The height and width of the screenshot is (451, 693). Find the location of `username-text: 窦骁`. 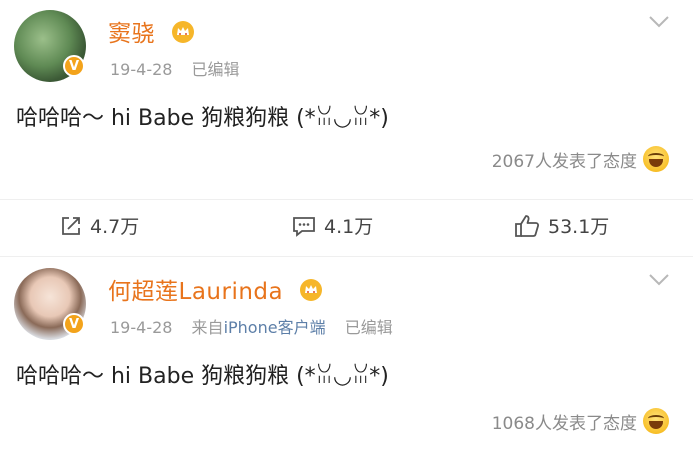

username-text: 窦骁 is located at coordinates (131, 34).